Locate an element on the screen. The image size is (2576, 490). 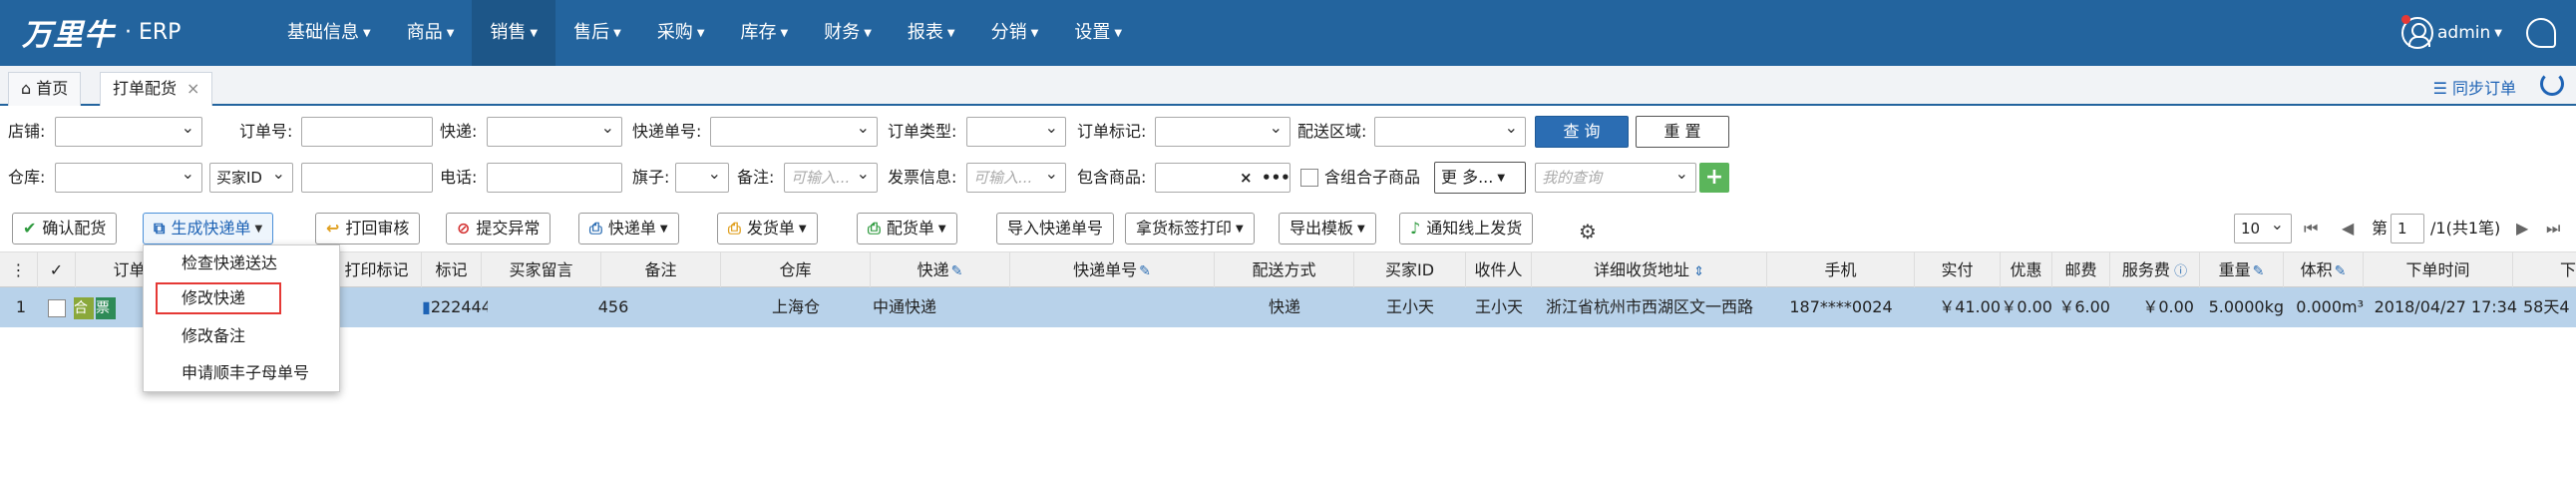
row-postage: ￥6.00 is located at coordinates (2084, 306).